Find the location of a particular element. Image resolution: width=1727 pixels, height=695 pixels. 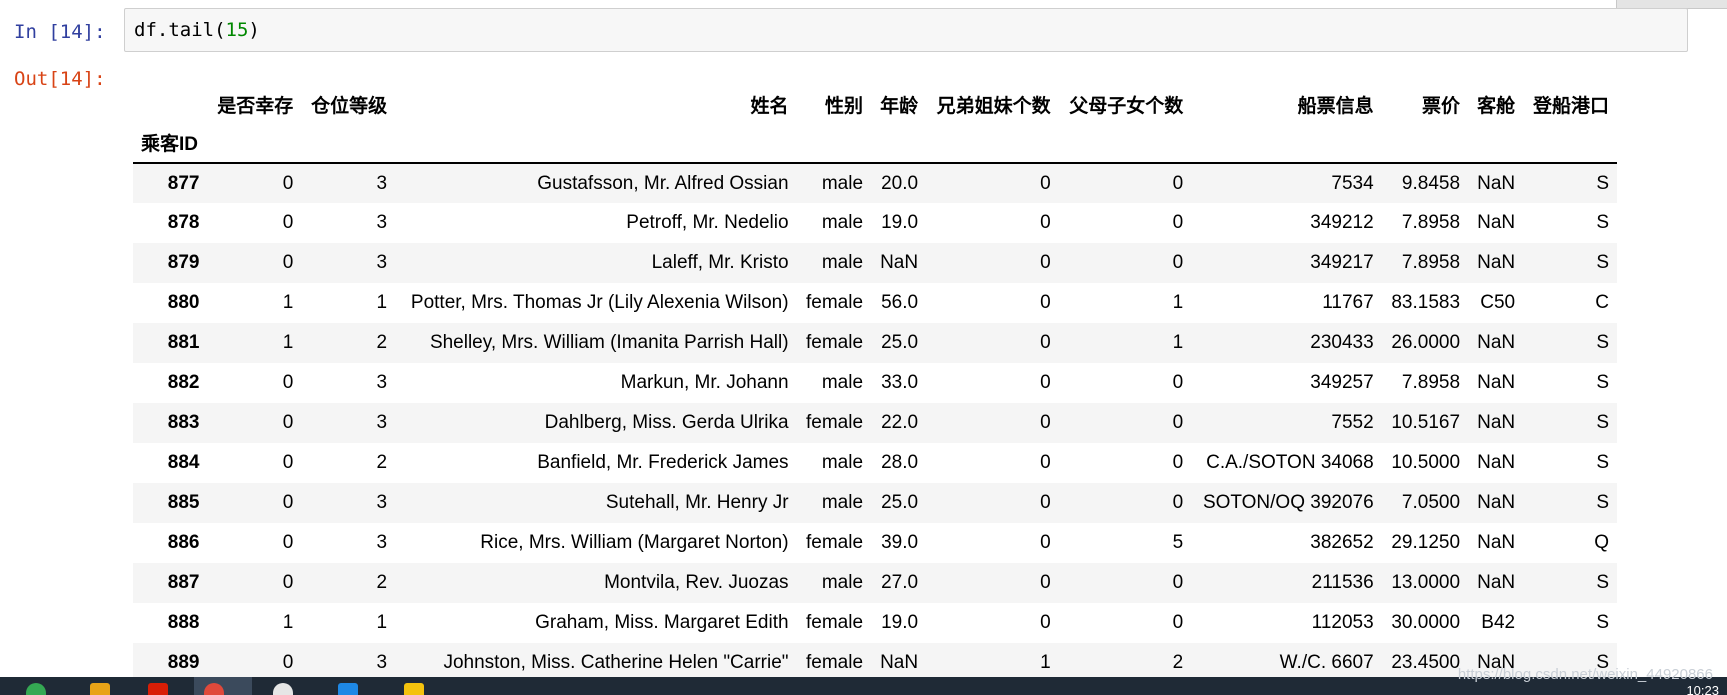

table-cell: Petroff, Mr. Nedelio is located at coordinates (707, 222).